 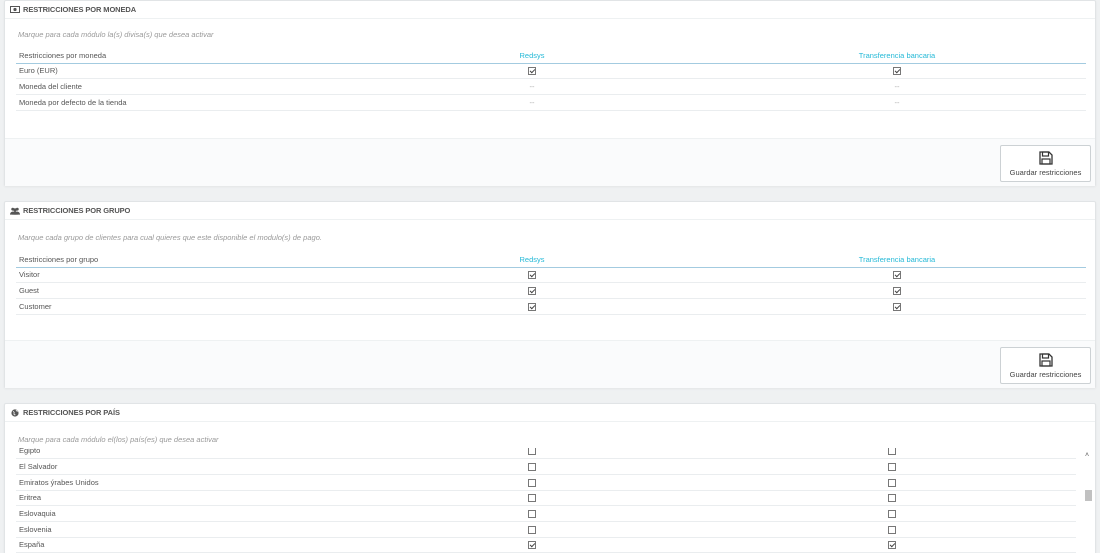 What do you see at coordinates (550, 211) in the screenshot?
I see `panel-heading: RESTRICCIONES POR GRUPO` at bounding box center [550, 211].